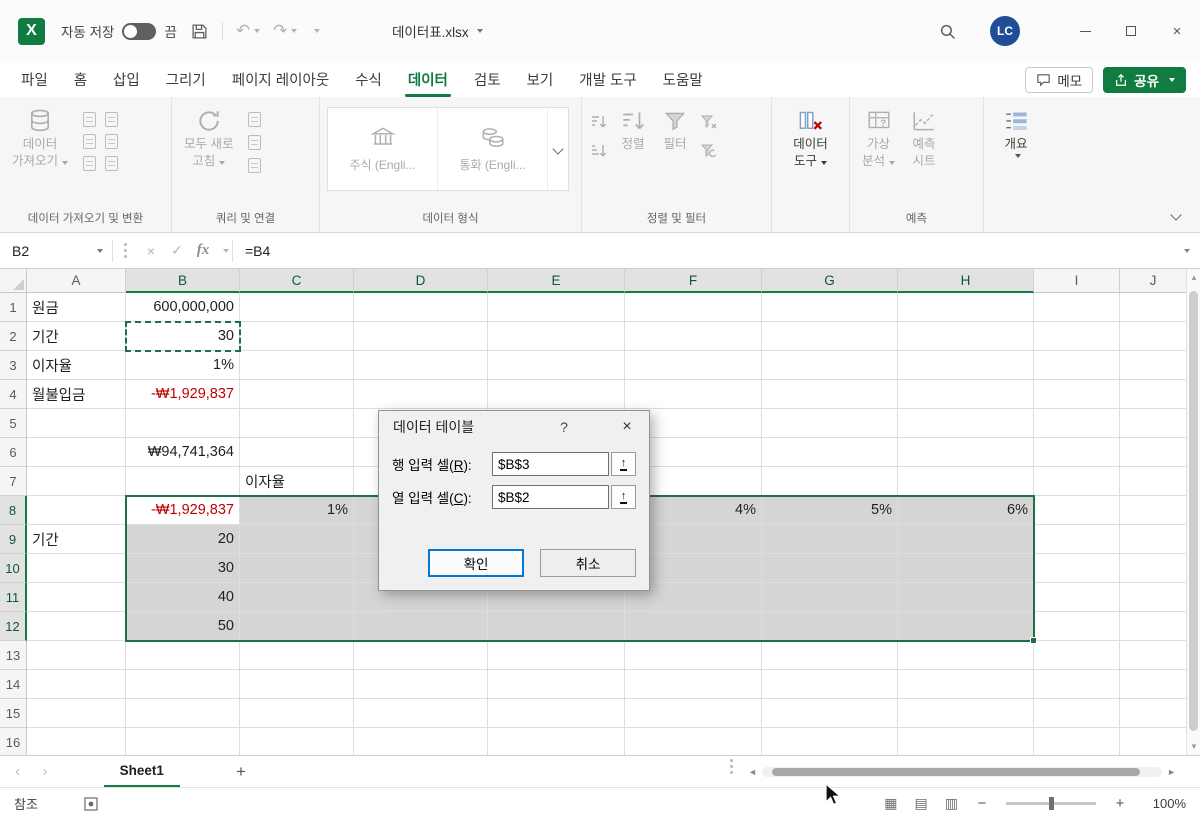 This screenshot has height=819, width=1200. I want to click on cell-a5, so click(76, 423).